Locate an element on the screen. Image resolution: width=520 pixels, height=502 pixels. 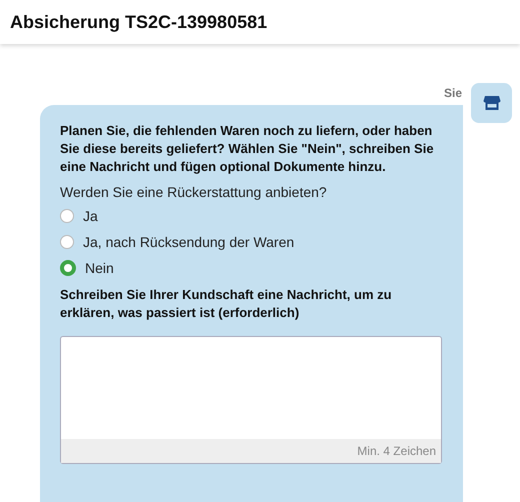
intro-text: Planen Sie, die fehlenden Waren noch zu liefern, oder haben Sie diese bereits geliefert? Wählen Sie "Nein", schreiben Sie eine Nachricht und fügen optional Dokumente hinzu. is located at coordinates (247, 149).